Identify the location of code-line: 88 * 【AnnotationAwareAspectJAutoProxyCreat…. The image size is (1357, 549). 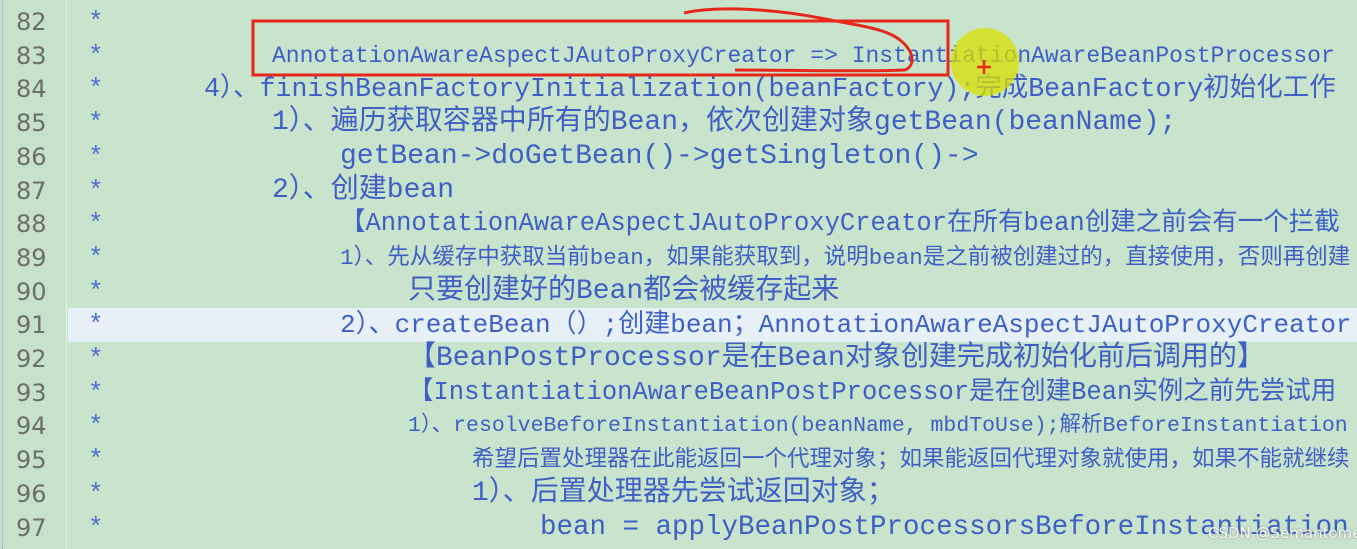
(678, 224).